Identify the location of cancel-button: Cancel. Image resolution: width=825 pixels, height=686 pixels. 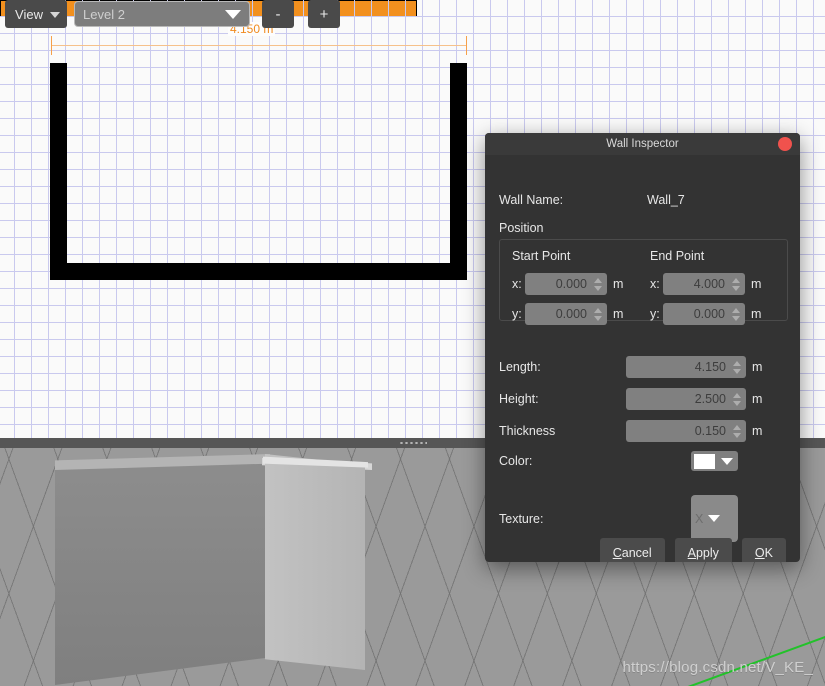
(632, 550).